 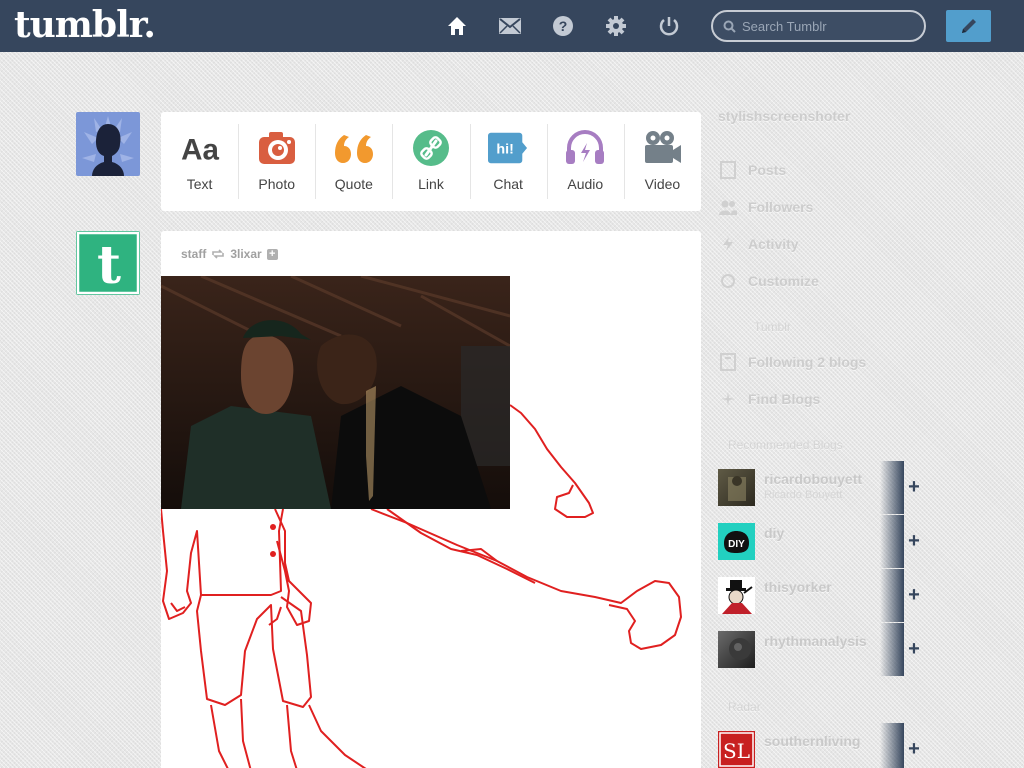 What do you see at coordinates (768, 281) in the screenshot?
I see `sidebar-item-customize: Customize` at bounding box center [768, 281].